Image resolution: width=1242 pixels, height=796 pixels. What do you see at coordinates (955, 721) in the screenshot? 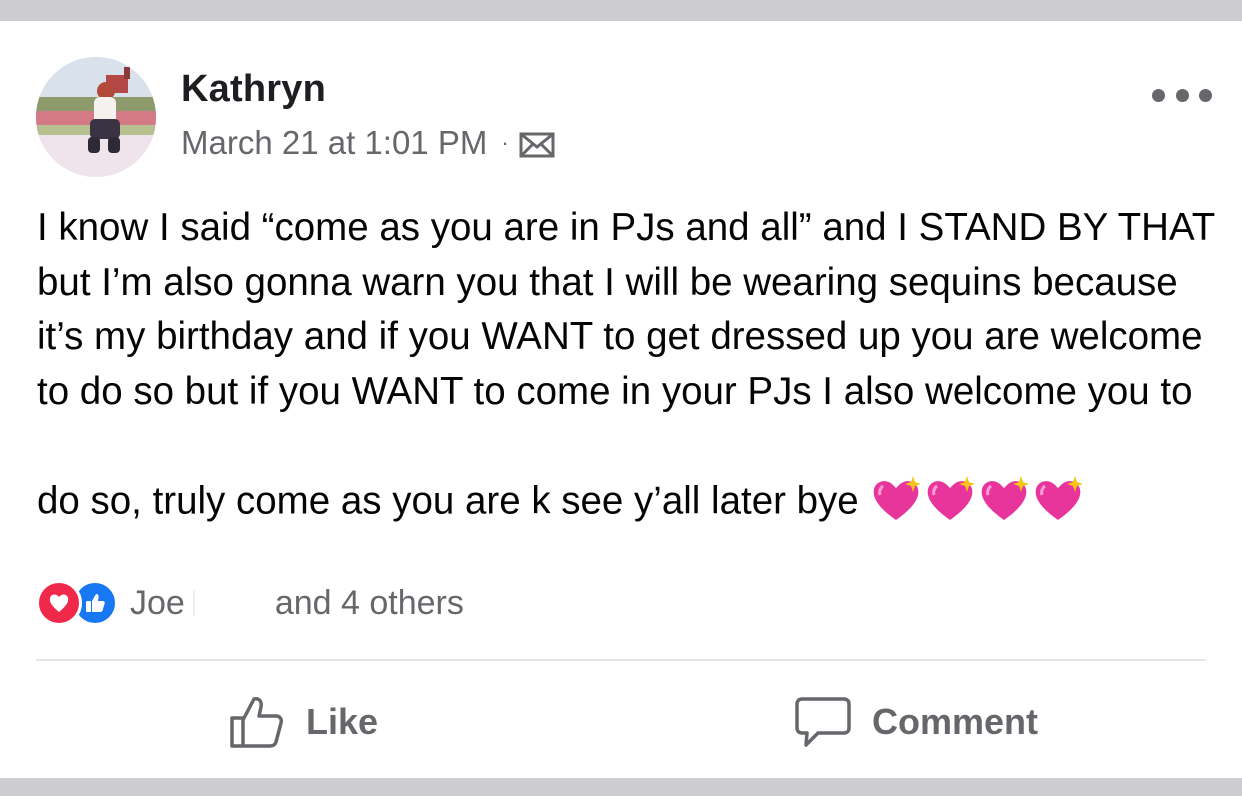
I see `comment-label: Comment` at bounding box center [955, 721].